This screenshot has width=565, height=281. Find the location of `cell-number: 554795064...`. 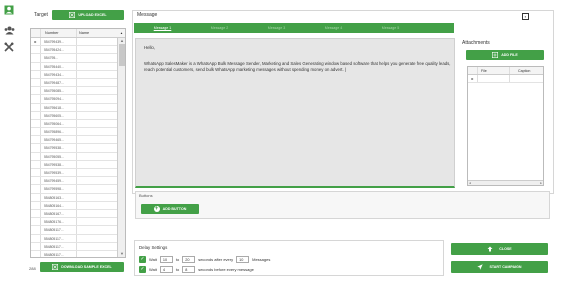

cell-number: 554795064... is located at coordinates (59, 123).